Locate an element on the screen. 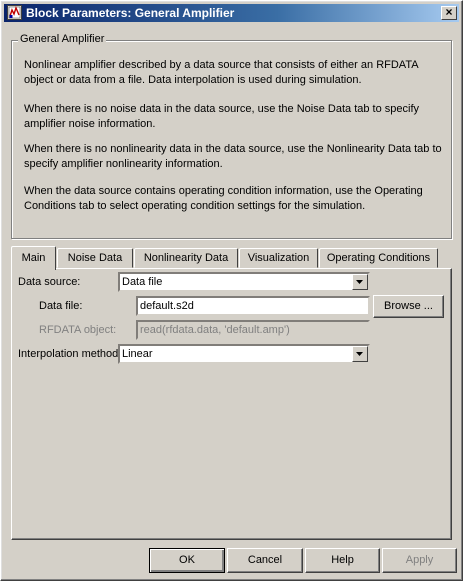 This screenshot has height=581, width=463. apply-button: Apply is located at coordinates (419, 560).